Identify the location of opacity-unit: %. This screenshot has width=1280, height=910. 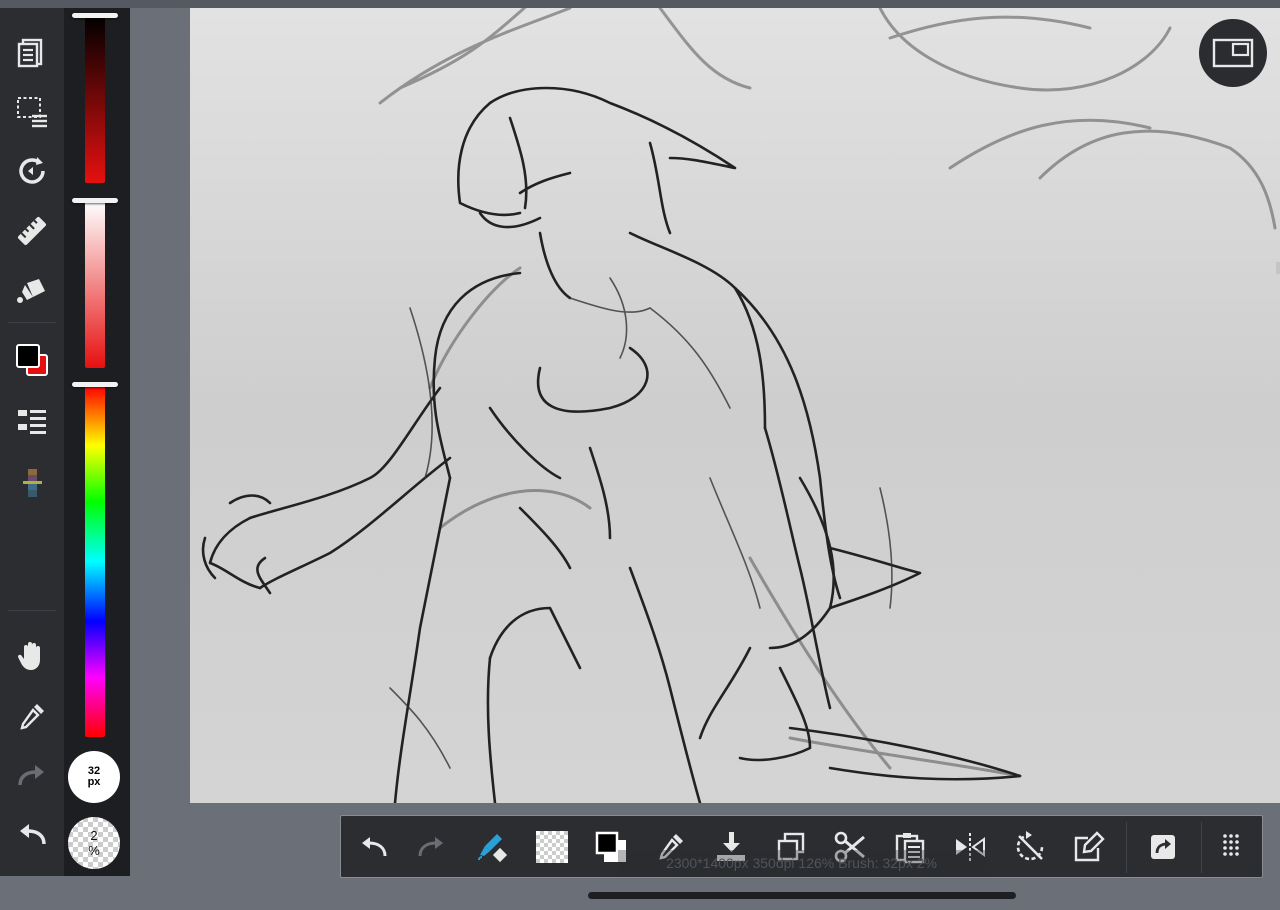
(94, 850).